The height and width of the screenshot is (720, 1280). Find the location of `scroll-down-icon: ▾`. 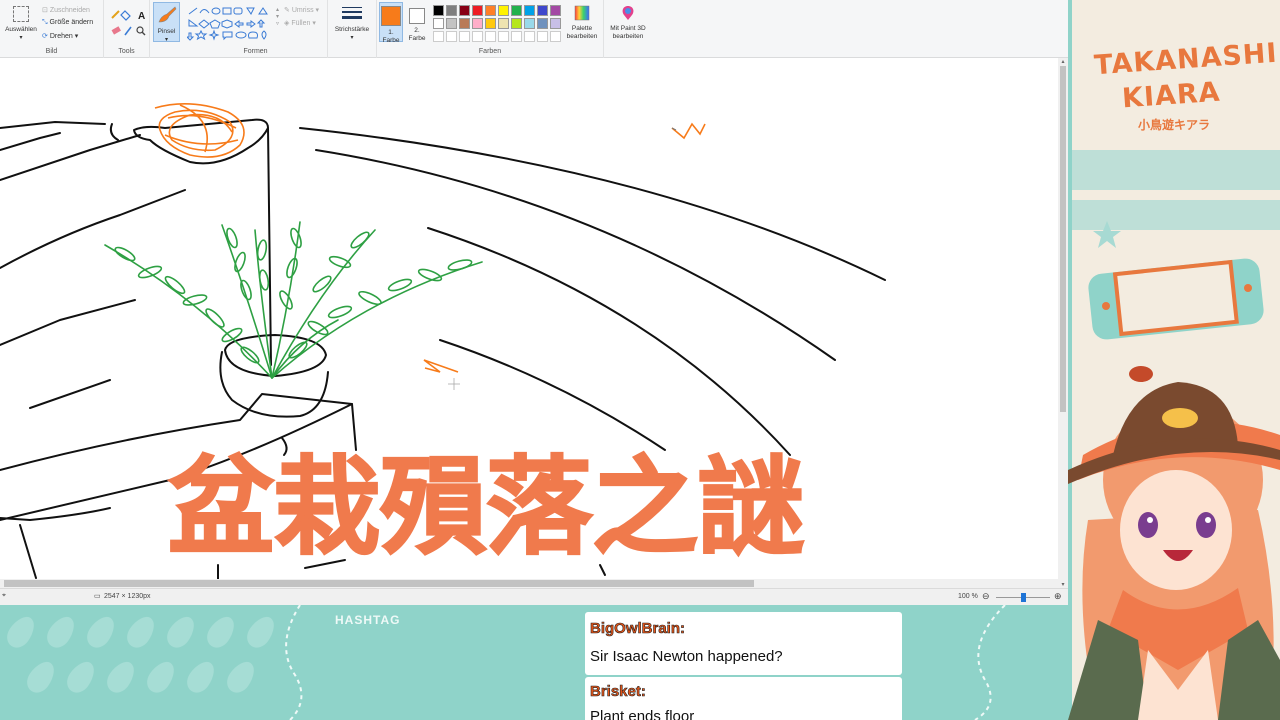

scroll-down-icon: ▾ is located at coordinates (1063, 584).